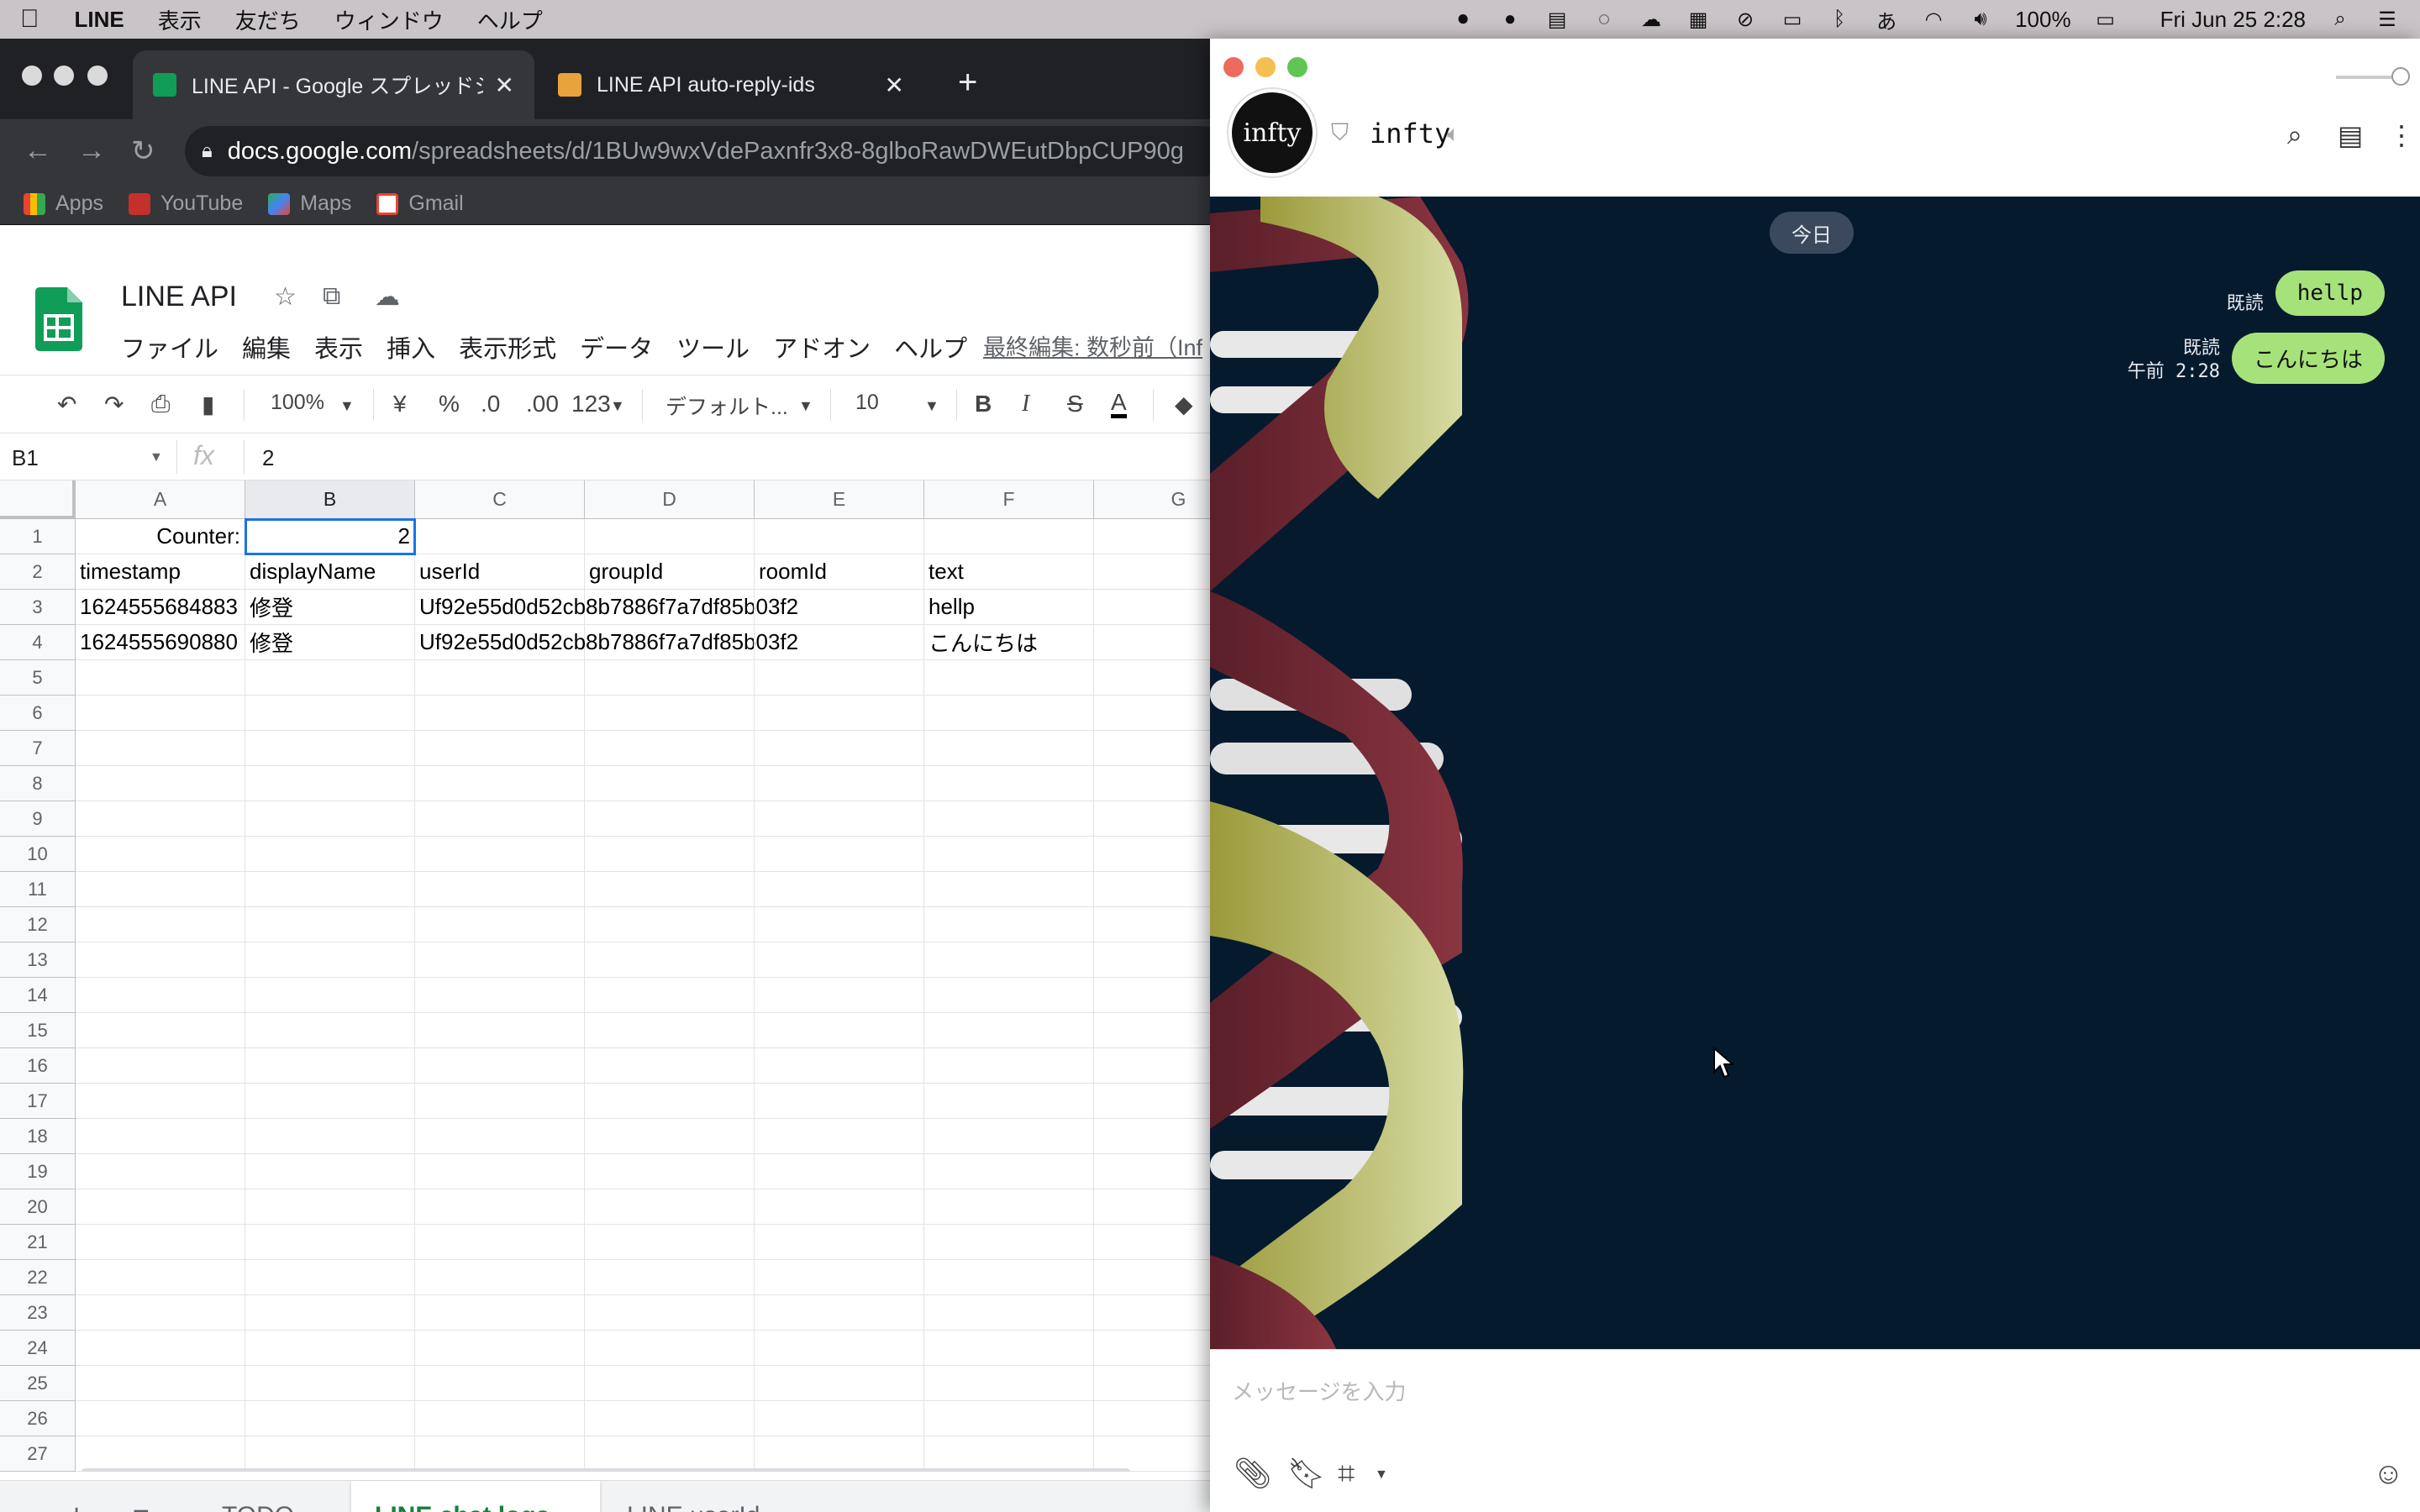 The image size is (2420, 1512). I want to click on cell-F15, so click(1009, 1030).